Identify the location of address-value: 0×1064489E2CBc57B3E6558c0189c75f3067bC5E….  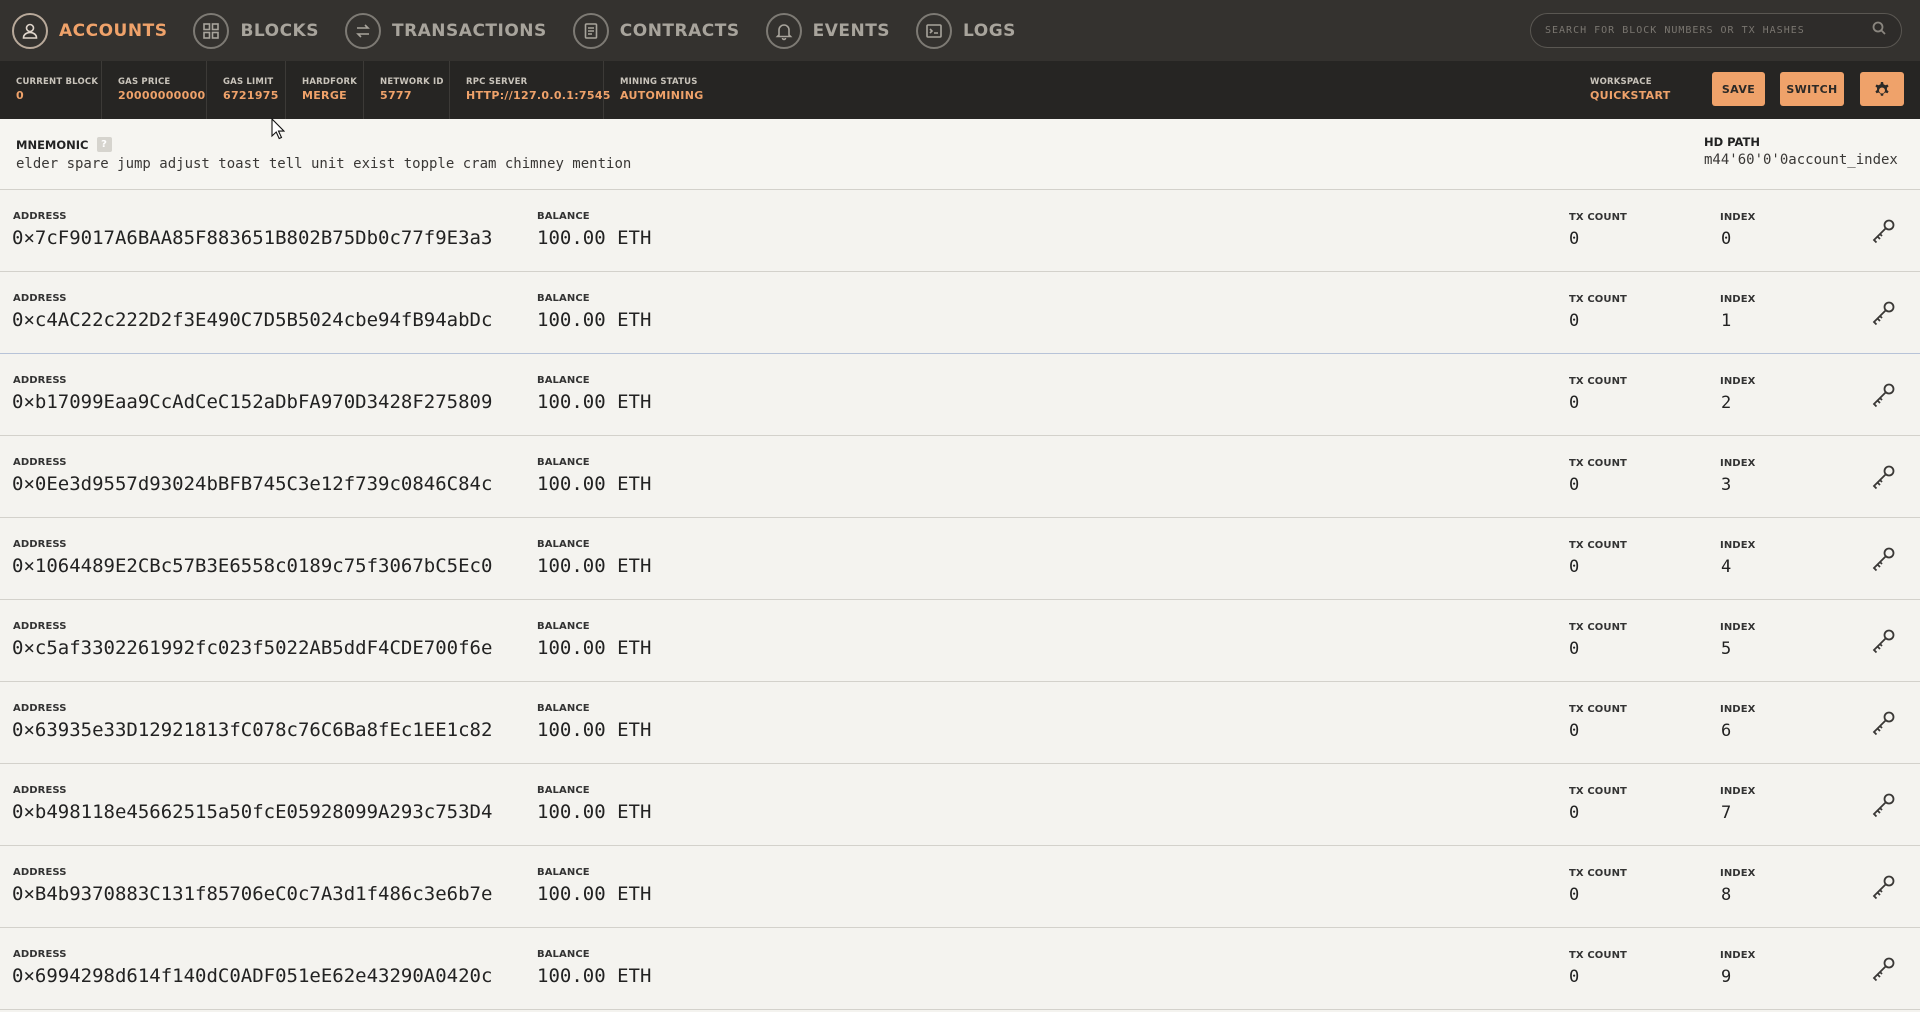
(252, 566).